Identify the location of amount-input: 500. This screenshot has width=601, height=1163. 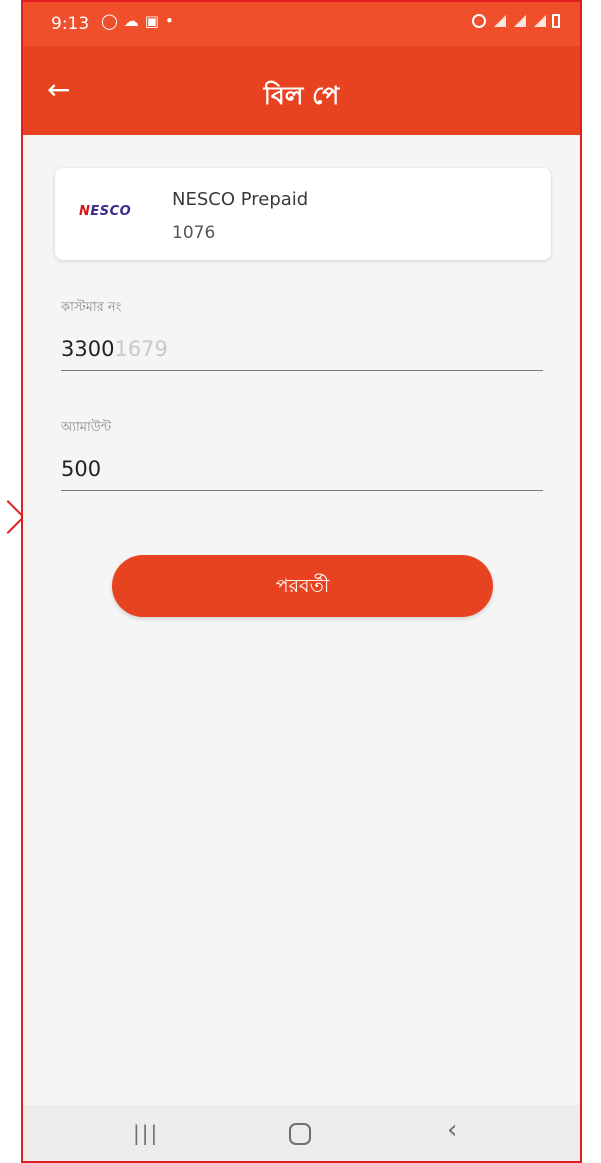
(302, 474).